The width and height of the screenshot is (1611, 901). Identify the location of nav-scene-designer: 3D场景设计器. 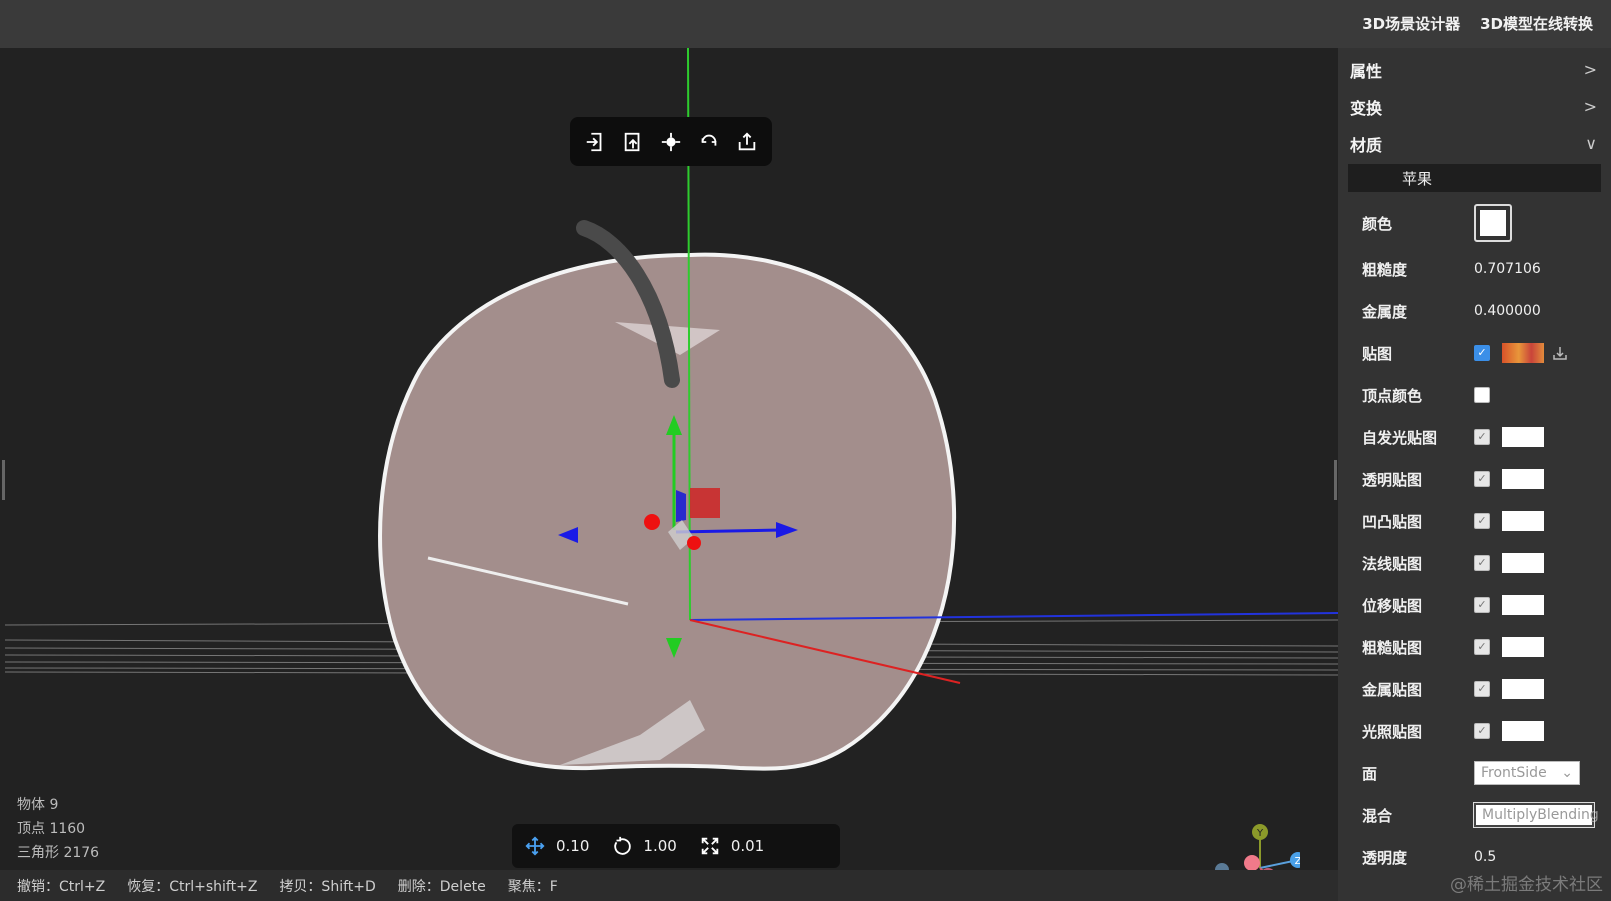
(1411, 23).